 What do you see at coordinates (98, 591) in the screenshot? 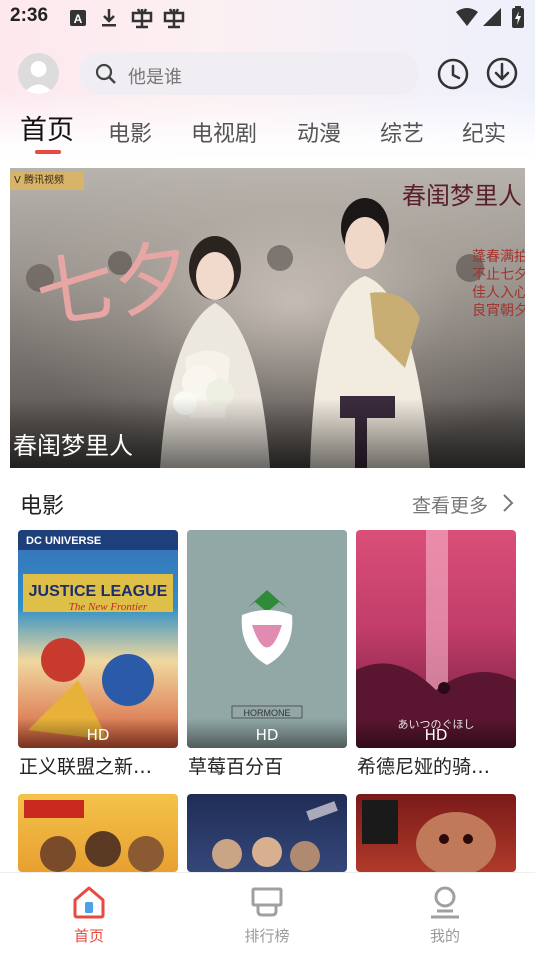
I see `svg-text: JUSTICE LEAGUE` at bounding box center [98, 591].